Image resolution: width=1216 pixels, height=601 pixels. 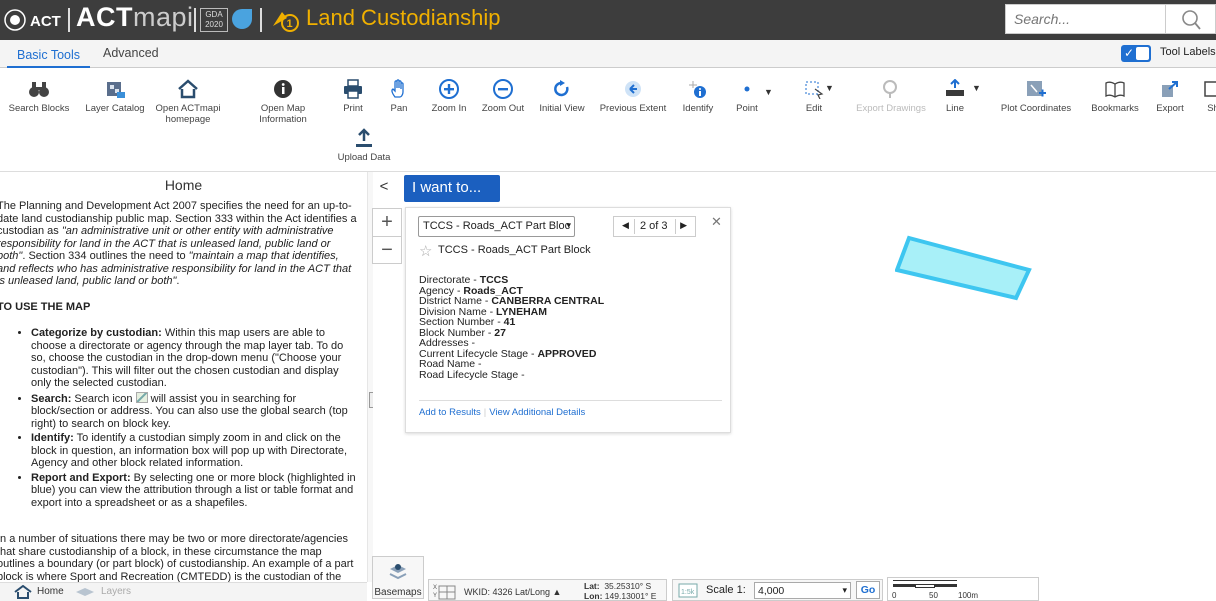 What do you see at coordinates (387, 249) in the screenshot?
I see `map-zoom-out-button: −` at bounding box center [387, 249].